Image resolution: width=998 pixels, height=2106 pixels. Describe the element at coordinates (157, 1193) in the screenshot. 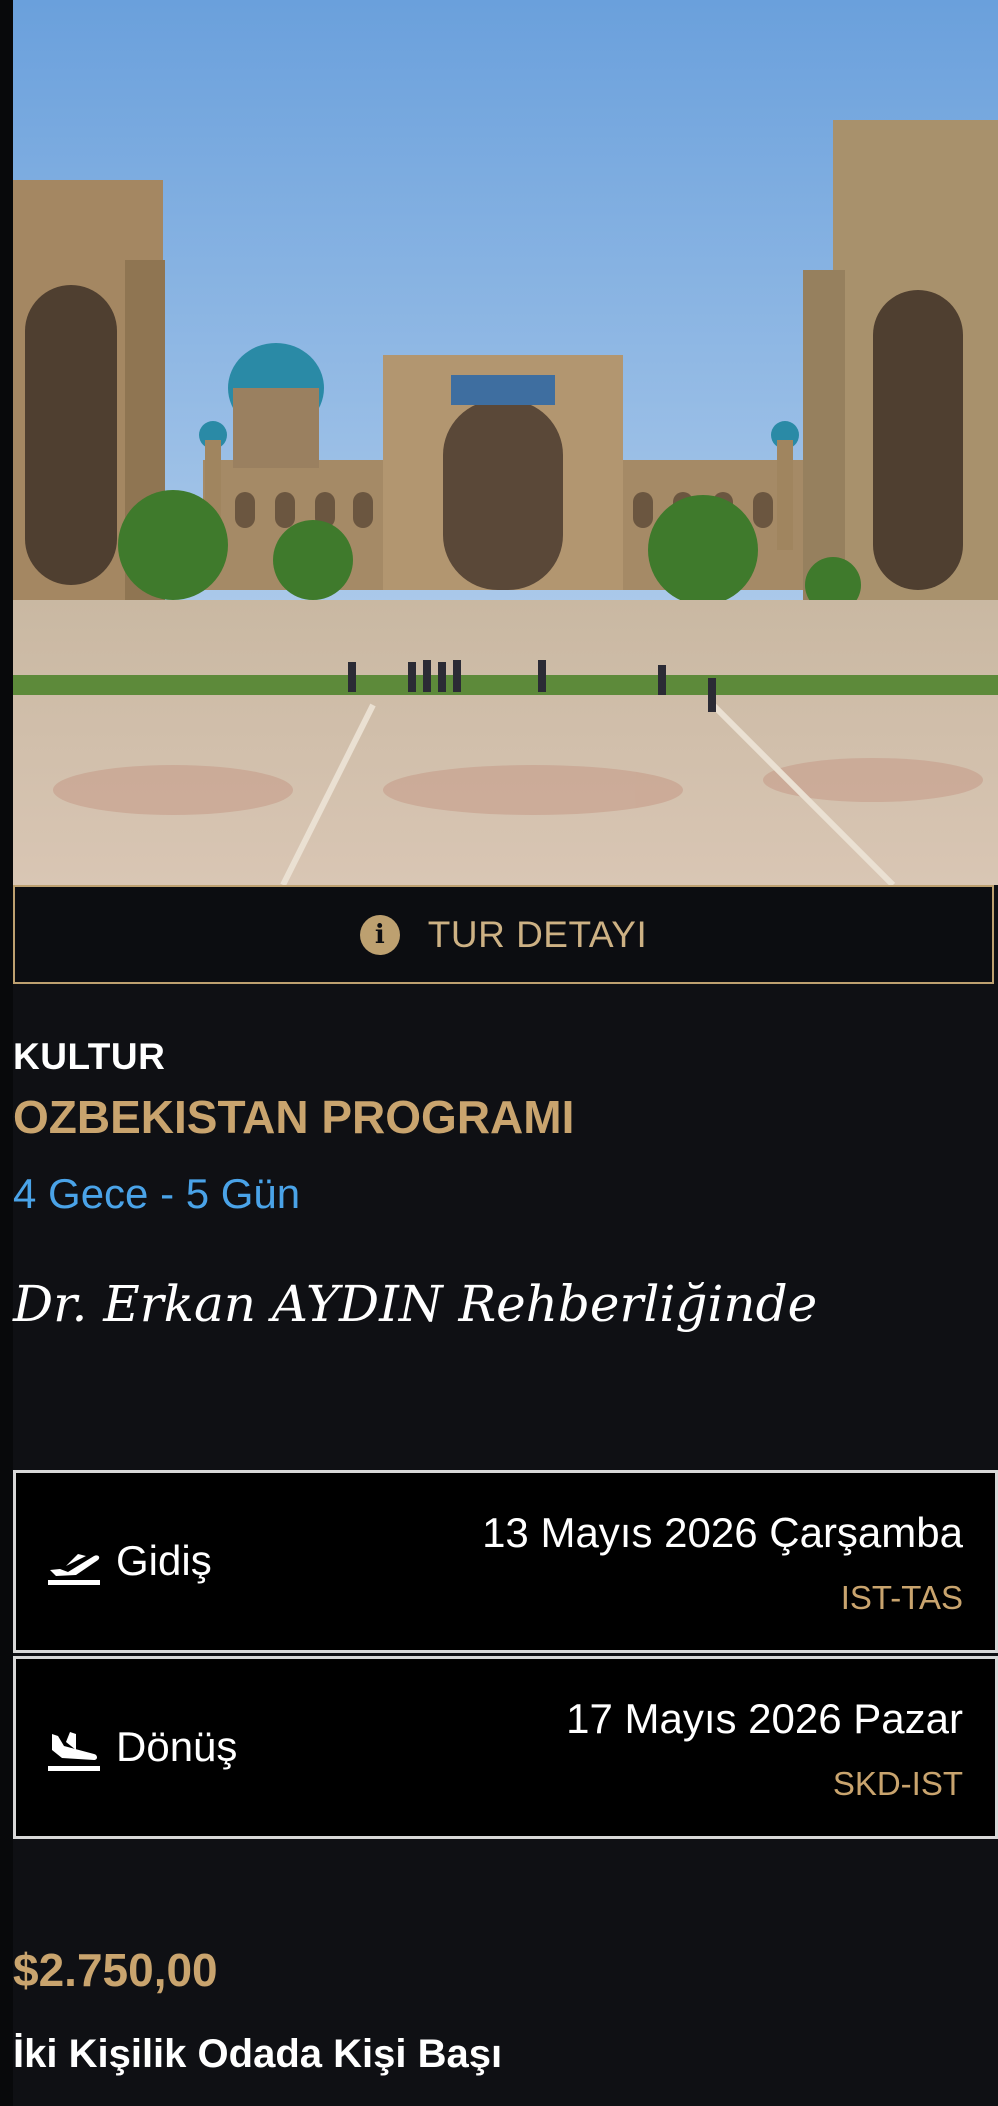

I see `tour-duration: 4 Gece - 5 Gün` at that location.